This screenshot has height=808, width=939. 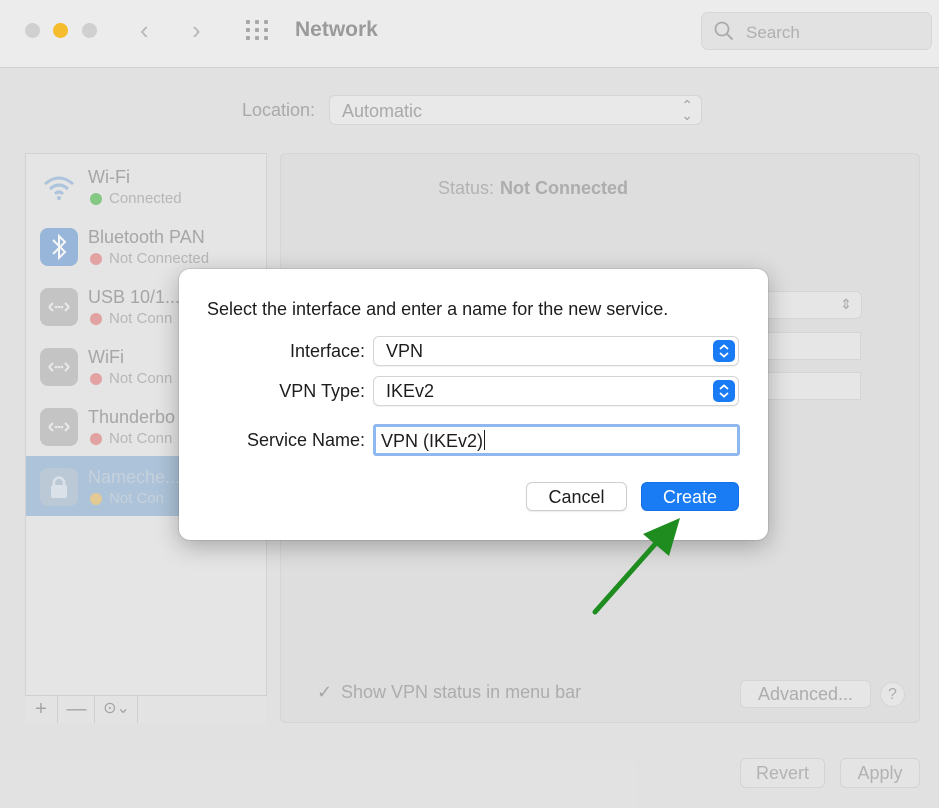 What do you see at coordinates (305, 440) in the screenshot?
I see `service-name-label: Service Name:` at bounding box center [305, 440].